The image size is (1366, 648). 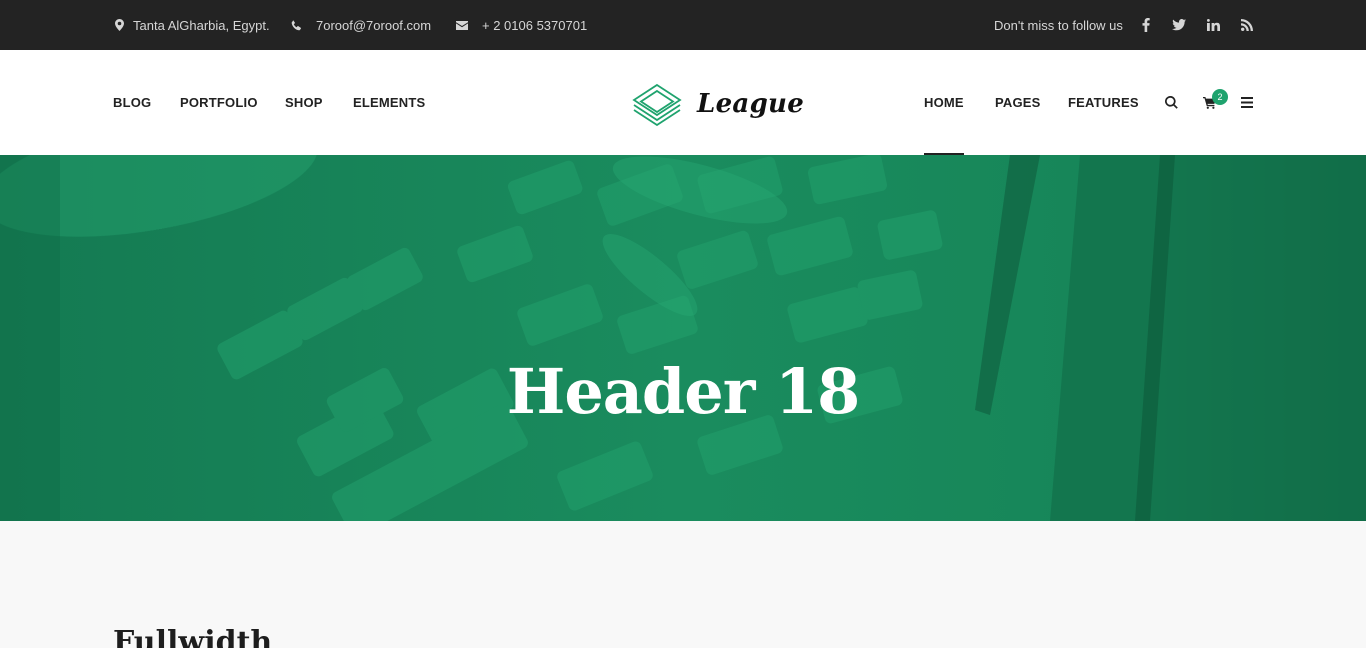 I want to click on social-linkedin, so click(x=1213, y=25).